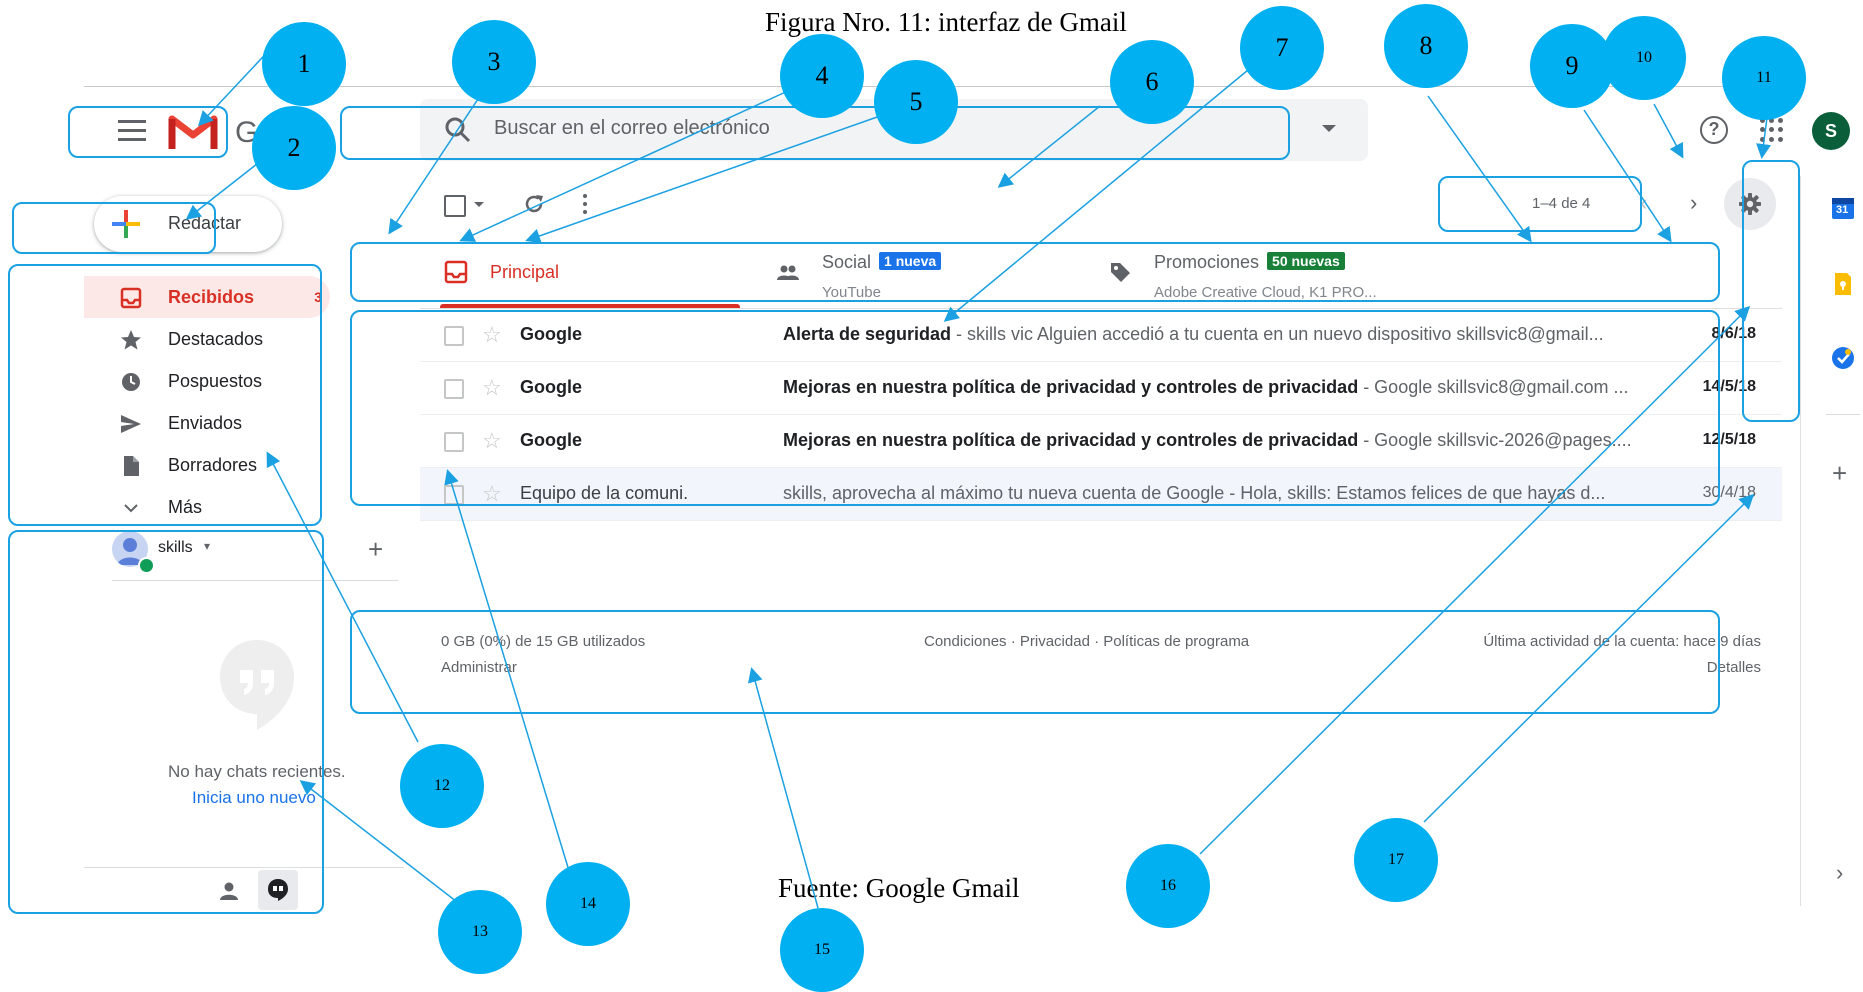 This screenshot has width=1863, height=992. What do you see at coordinates (588, 904) in the screenshot?
I see `annotation-marker-14: 14` at bounding box center [588, 904].